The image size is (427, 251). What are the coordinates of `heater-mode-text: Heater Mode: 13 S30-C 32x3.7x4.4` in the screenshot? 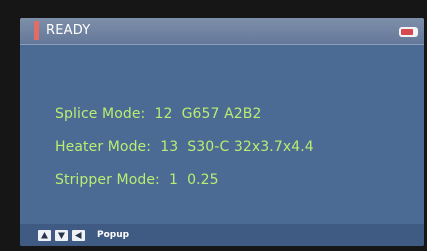 It's located at (184, 147).